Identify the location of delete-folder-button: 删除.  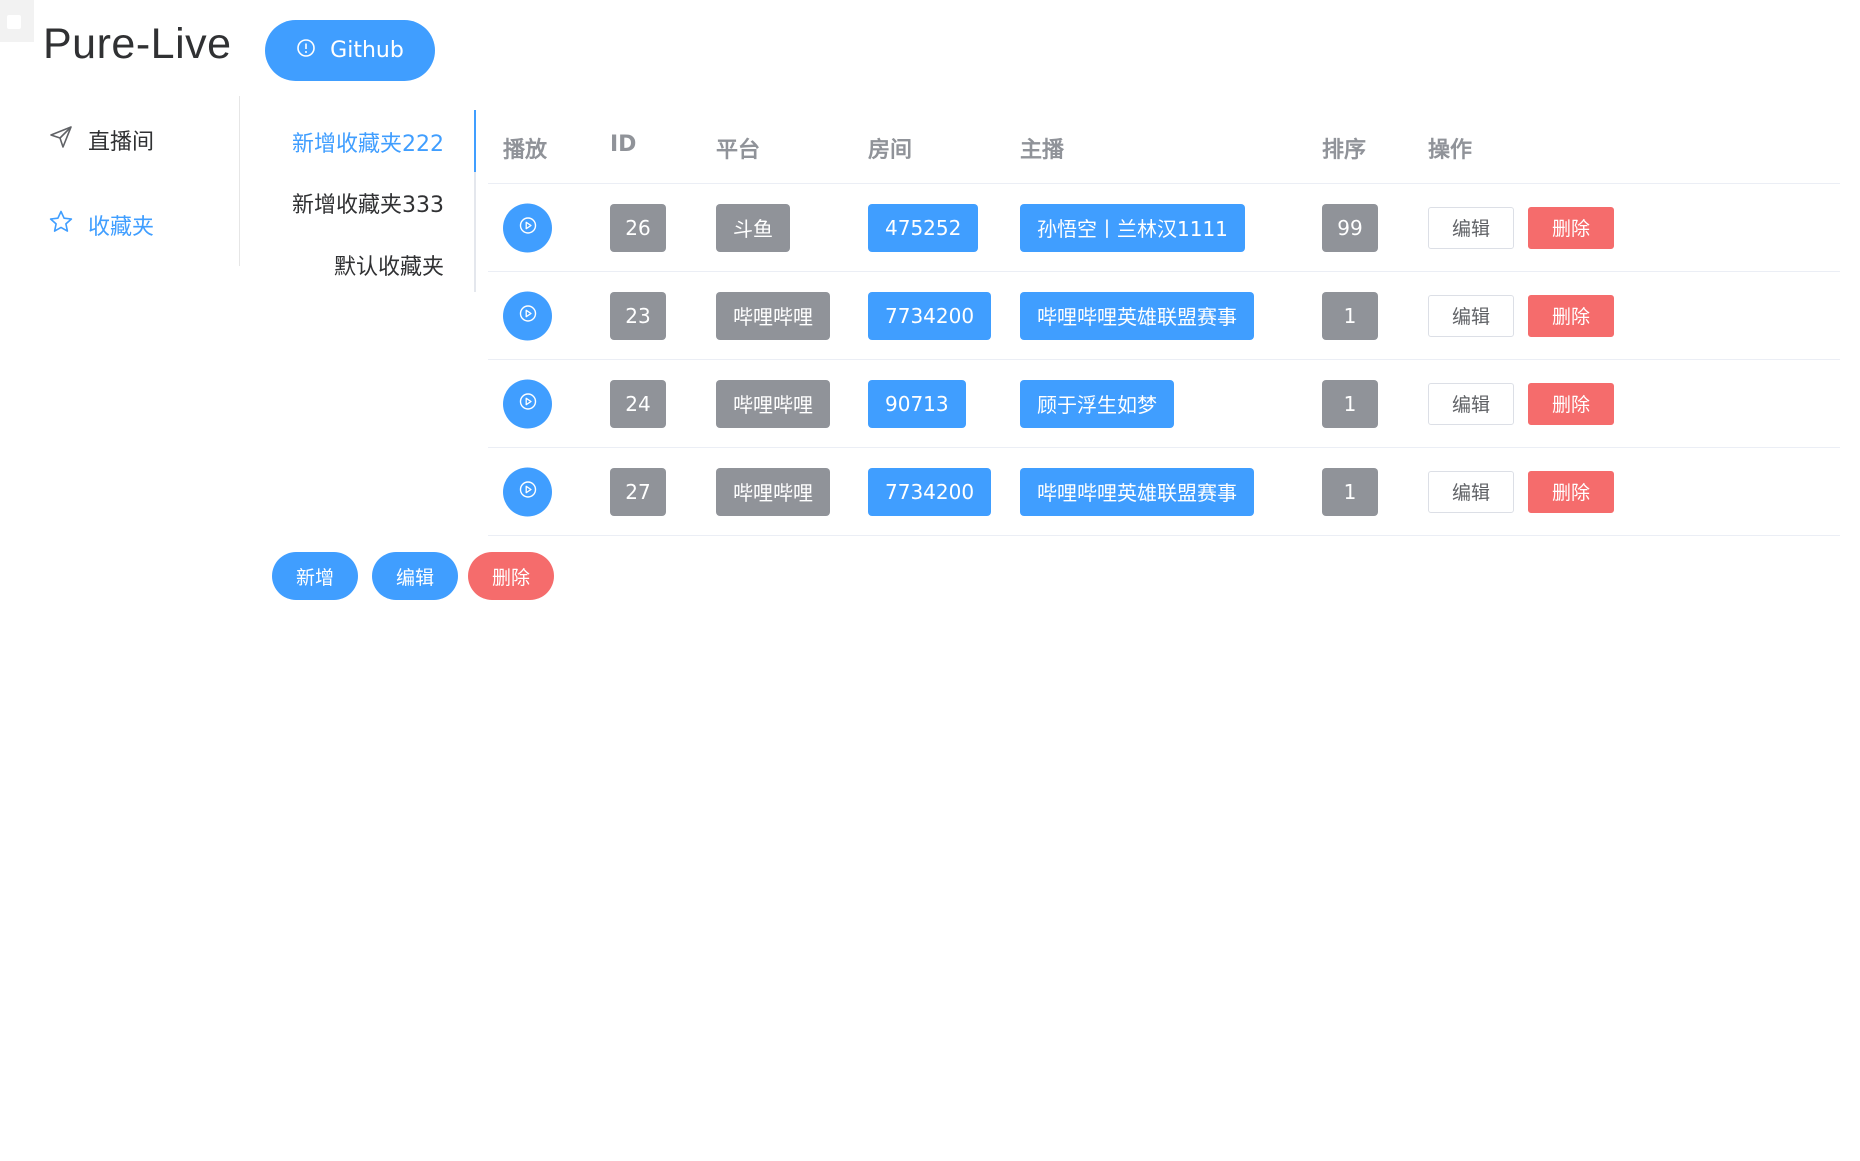
(511, 576).